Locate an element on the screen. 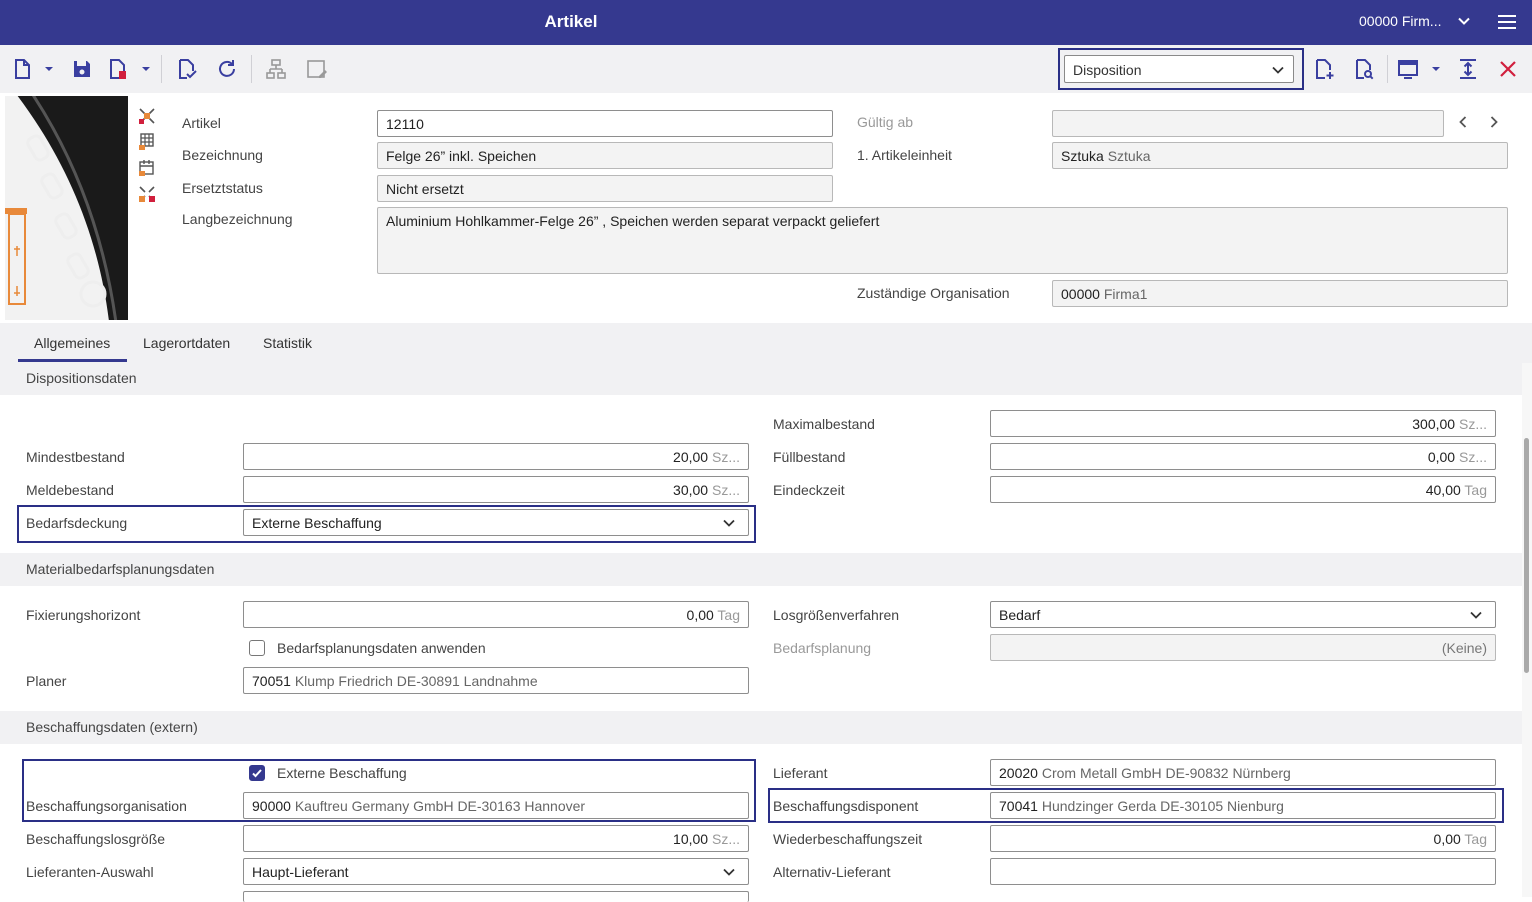  fuellbestand-value: 0,00 is located at coordinates (1441, 457).